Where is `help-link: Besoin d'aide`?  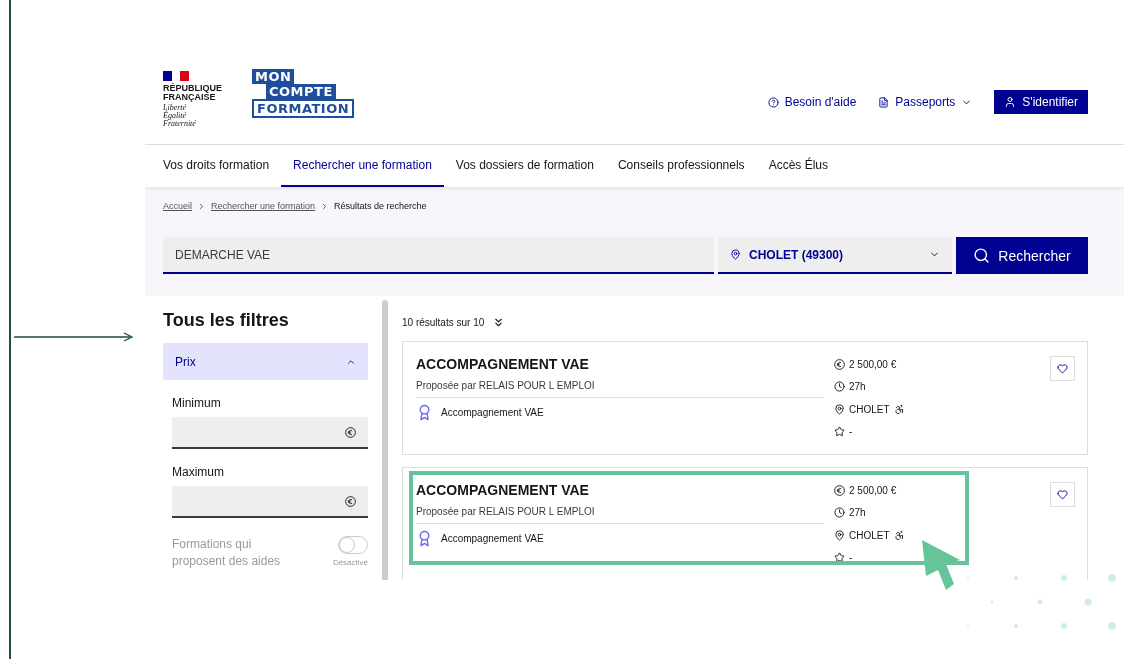 help-link: Besoin d'aide is located at coordinates (812, 102).